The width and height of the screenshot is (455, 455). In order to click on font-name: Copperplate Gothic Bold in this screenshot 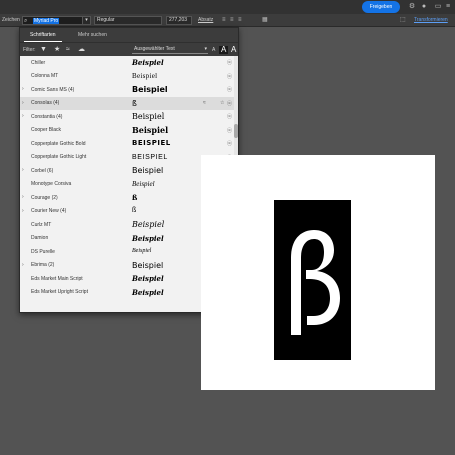, I will do `click(58, 143)`.